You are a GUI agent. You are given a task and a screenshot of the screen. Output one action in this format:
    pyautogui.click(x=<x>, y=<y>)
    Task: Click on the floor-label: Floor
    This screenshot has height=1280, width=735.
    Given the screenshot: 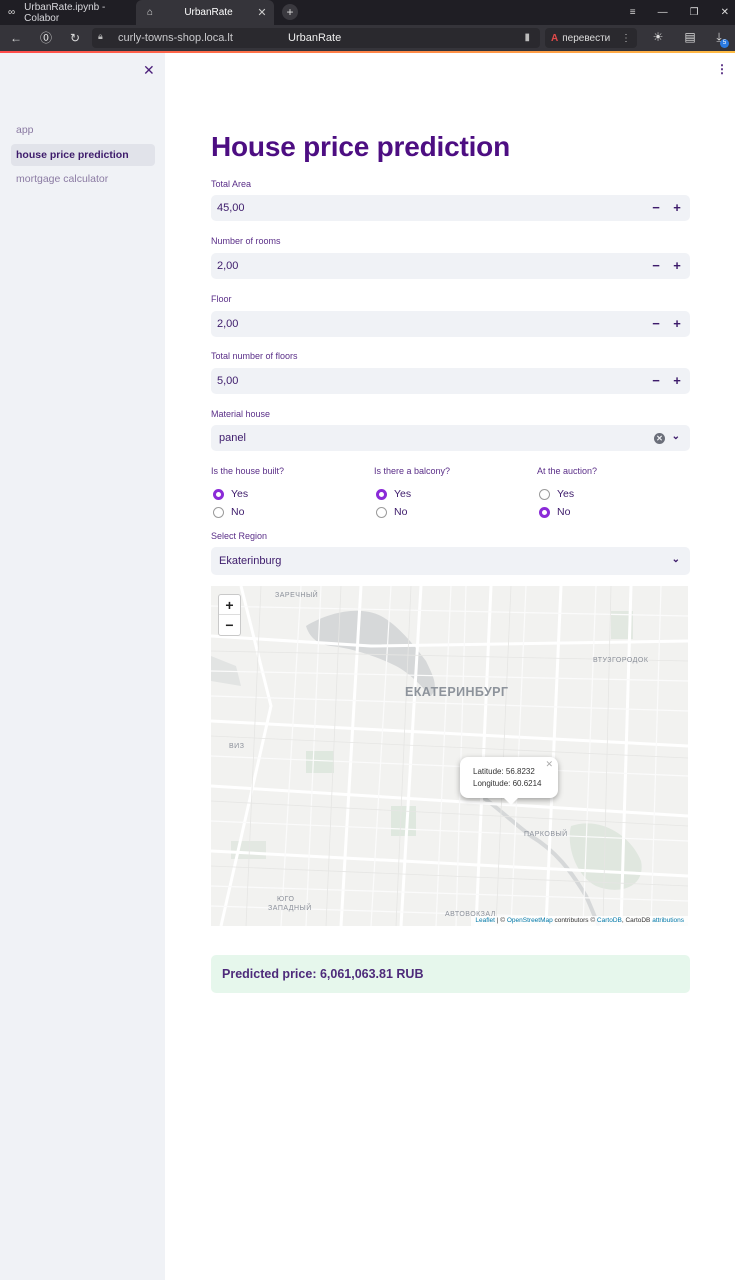 What is the action you would take?
    pyautogui.click(x=221, y=299)
    